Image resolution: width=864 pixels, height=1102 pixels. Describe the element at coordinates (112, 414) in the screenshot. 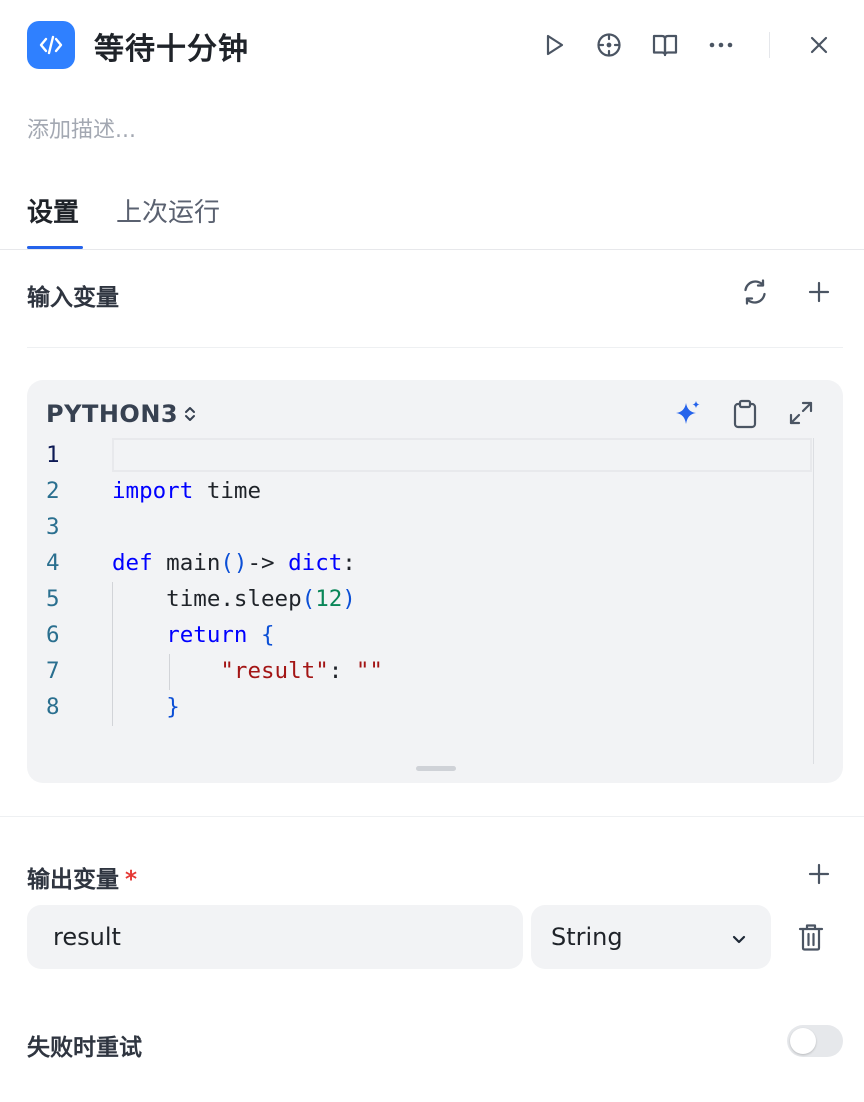

I see `language-label: PYTHON3` at that location.